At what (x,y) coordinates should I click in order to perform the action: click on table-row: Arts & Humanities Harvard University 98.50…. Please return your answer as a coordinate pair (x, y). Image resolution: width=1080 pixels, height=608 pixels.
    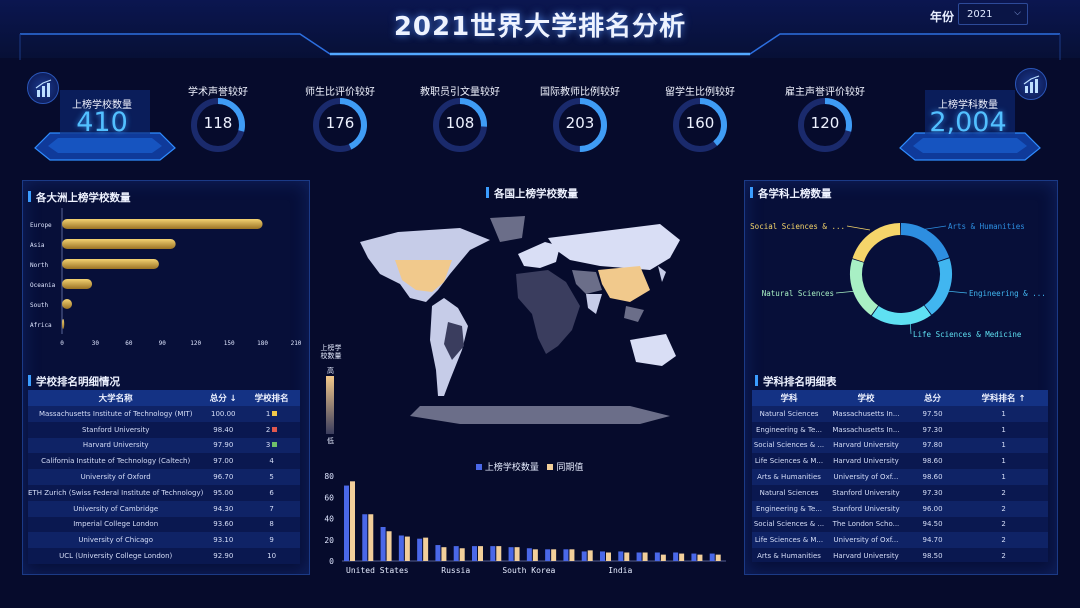
    Looking at the image, I should click on (900, 555).